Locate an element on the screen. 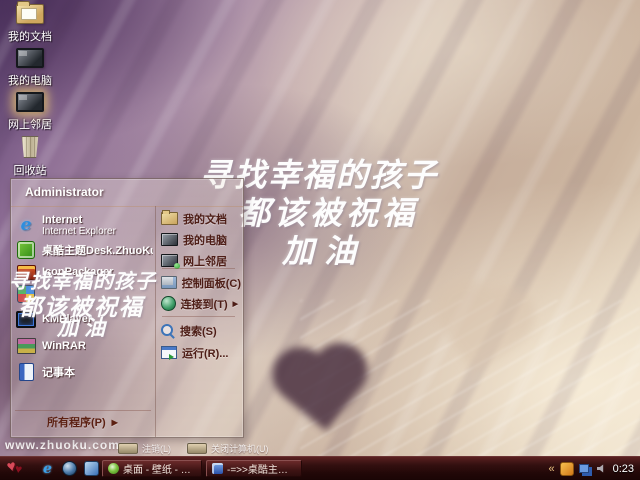 This screenshot has height=480, width=640. desktop-icon-label: 我的电脑 is located at coordinates (30, 81).